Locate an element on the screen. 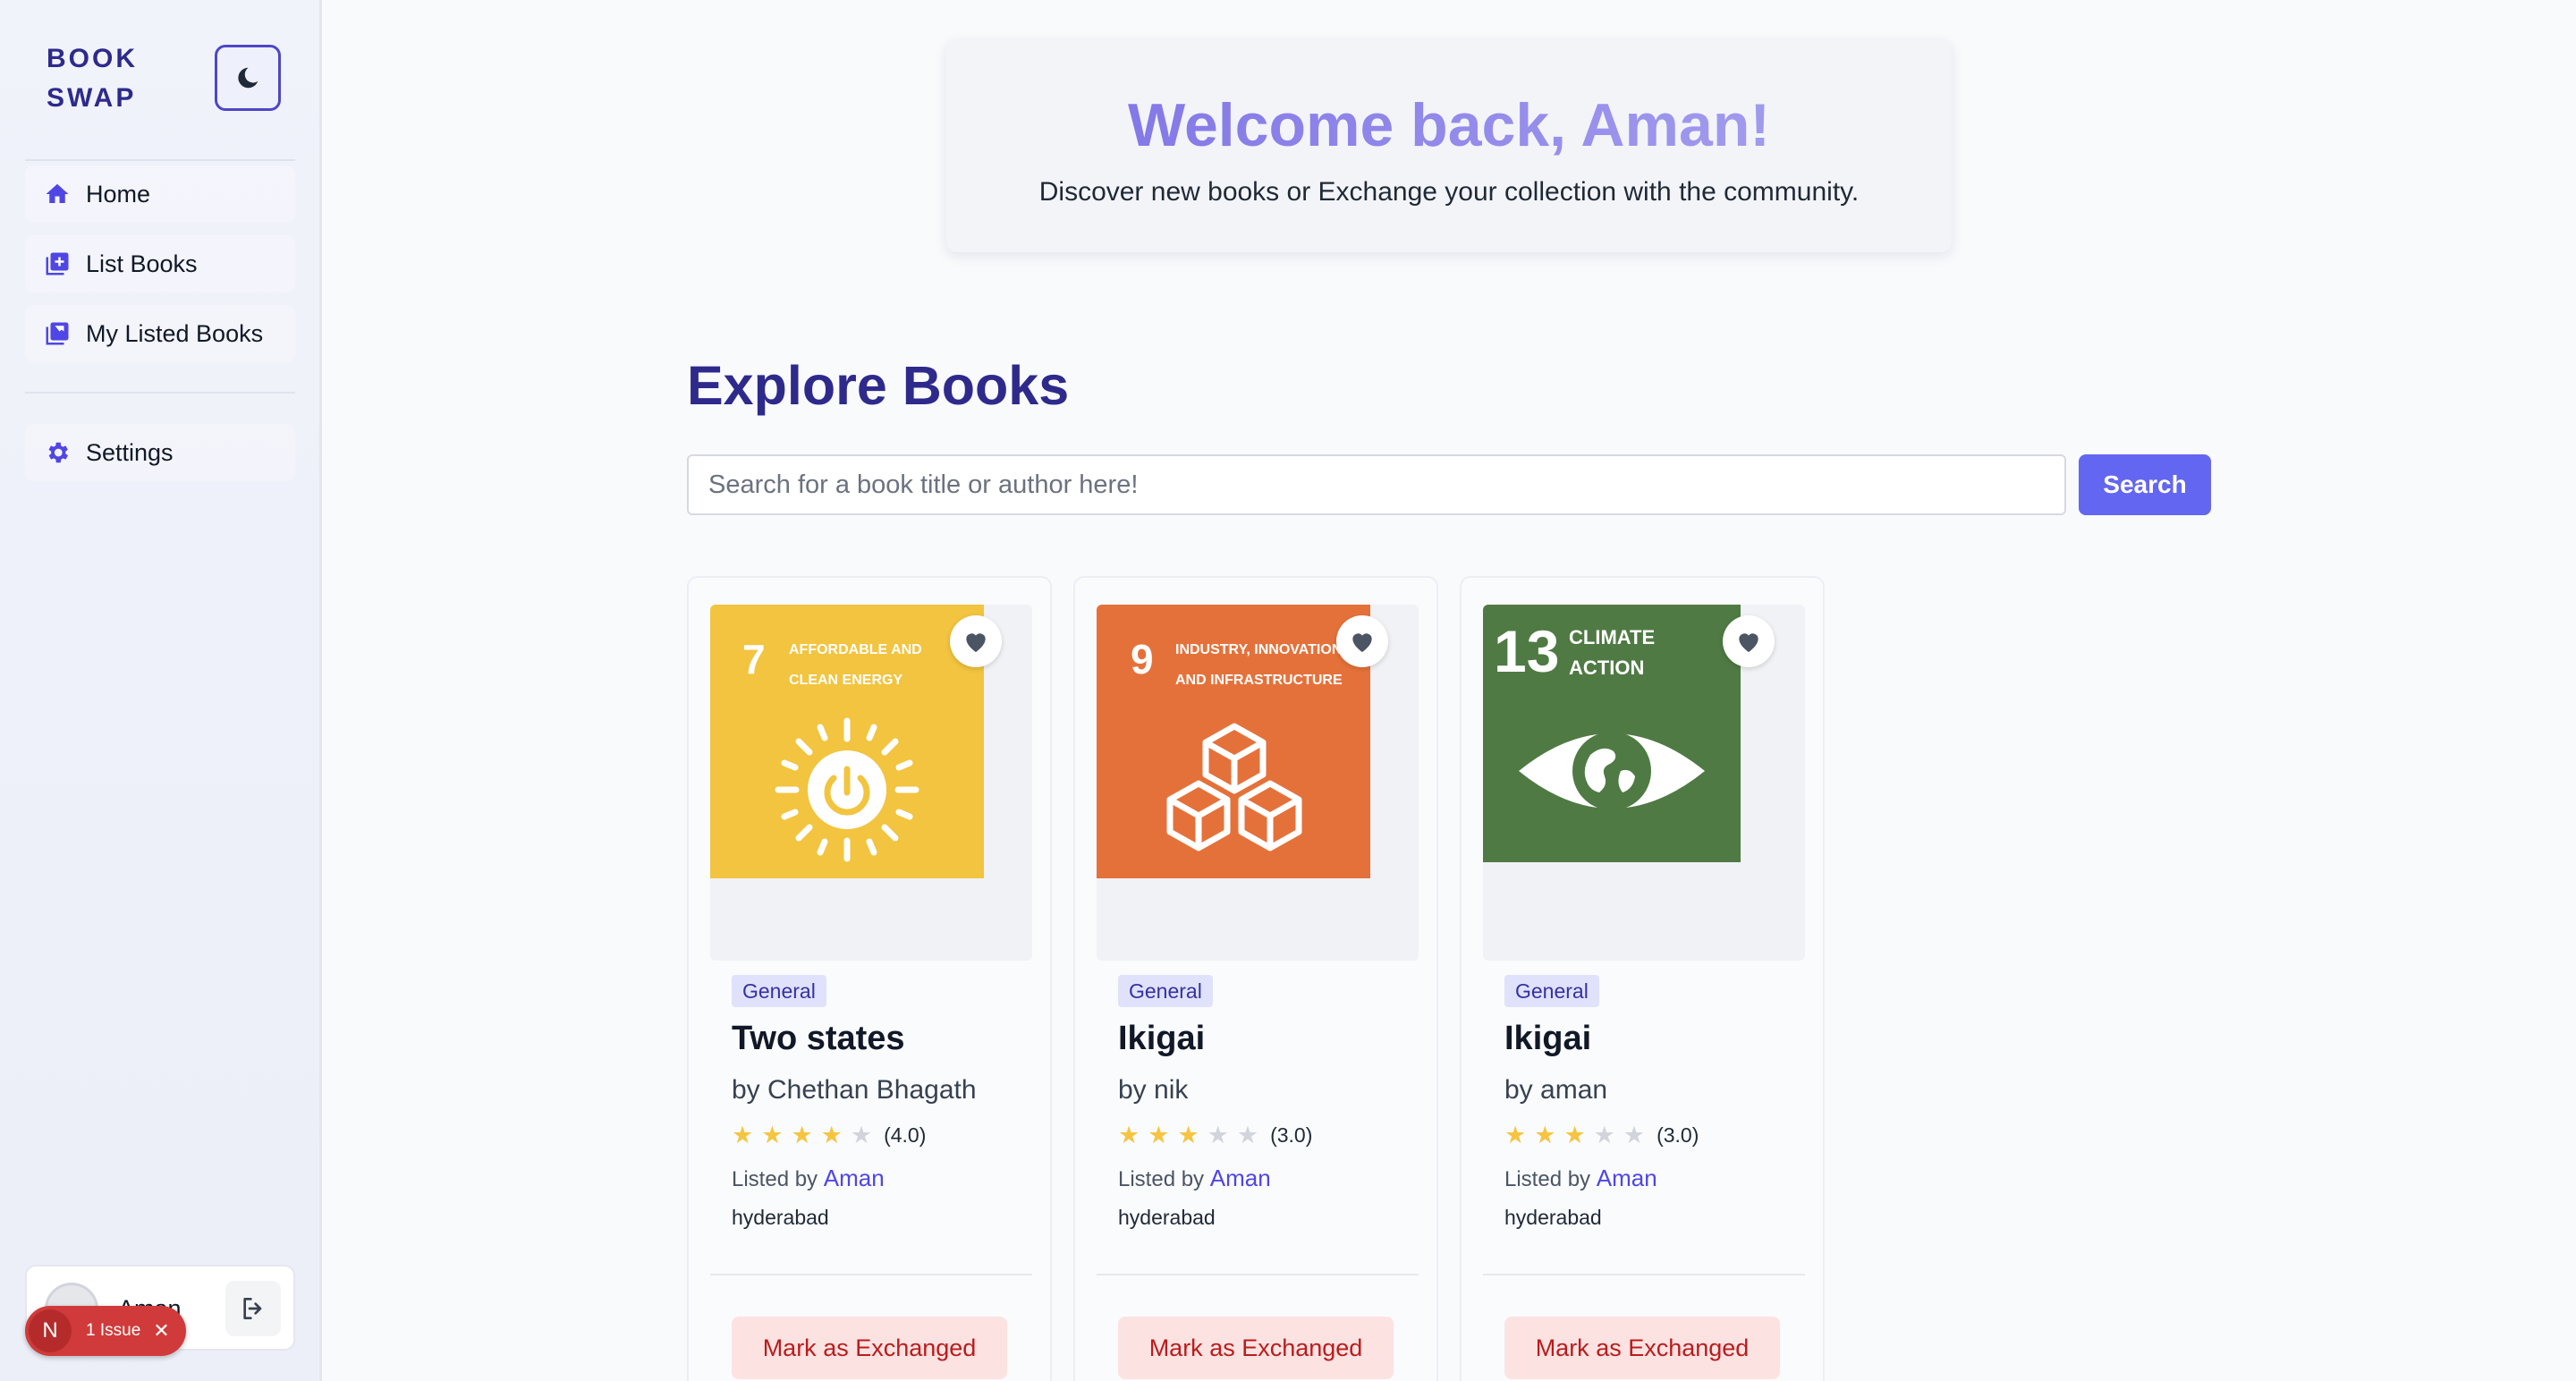  cover-caption: AFFORDABLE AND CLEAN ENERGY is located at coordinates (855, 665).